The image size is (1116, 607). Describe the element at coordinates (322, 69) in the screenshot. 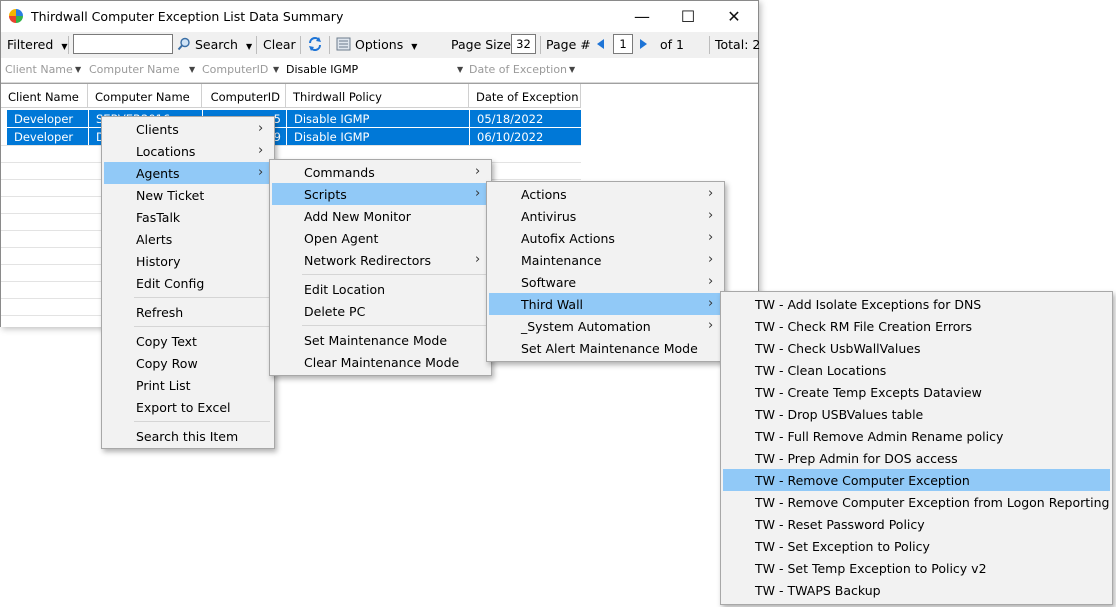

I see `filter-thirdwall-policy: Disable IGMP` at that location.